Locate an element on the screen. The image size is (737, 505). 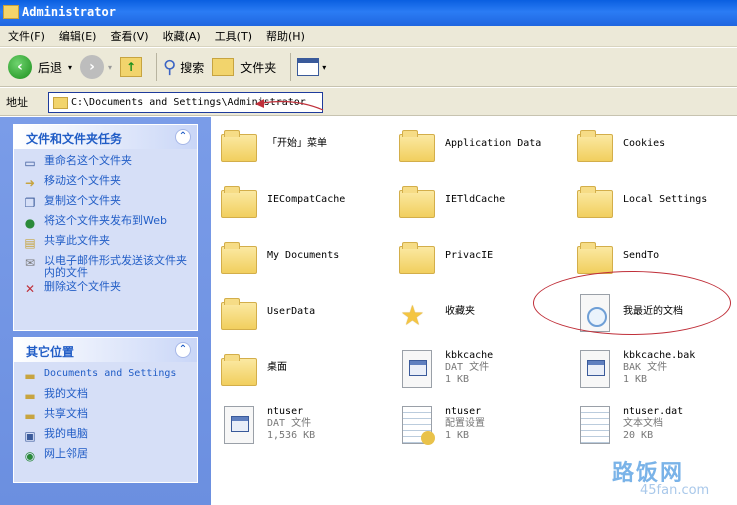
network-icon: ◉ is located at coordinates (30, 456).